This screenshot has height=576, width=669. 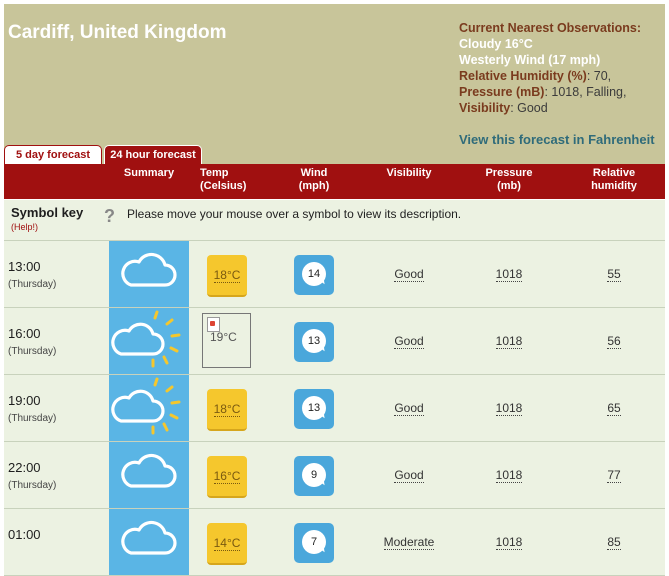 What do you see at coordinates (535, 76) in the screenshot?
I see `observed-humidity: Relative Humidity (%): 70,` at bounding box center [535, 76].